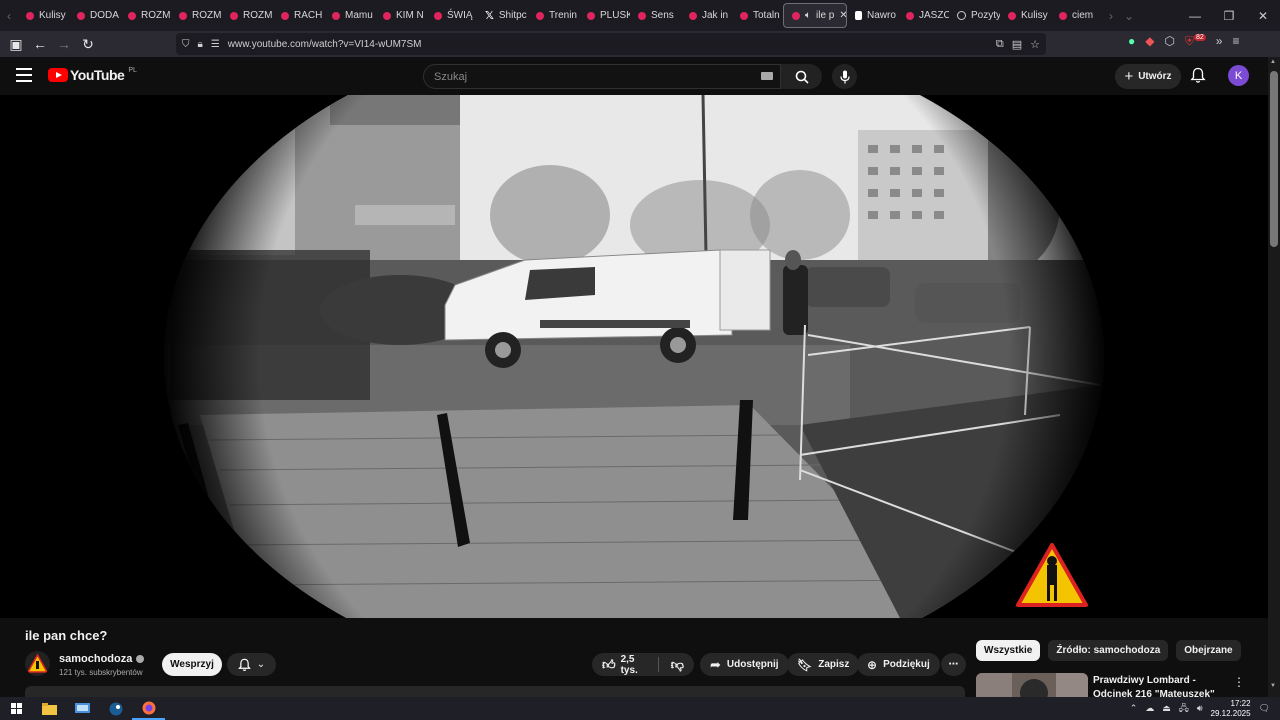 Image resolution: width=1280 pixels, height=720 pixels. I want to click on tab-scroll-right-icon: ›, so click(1111, 16).